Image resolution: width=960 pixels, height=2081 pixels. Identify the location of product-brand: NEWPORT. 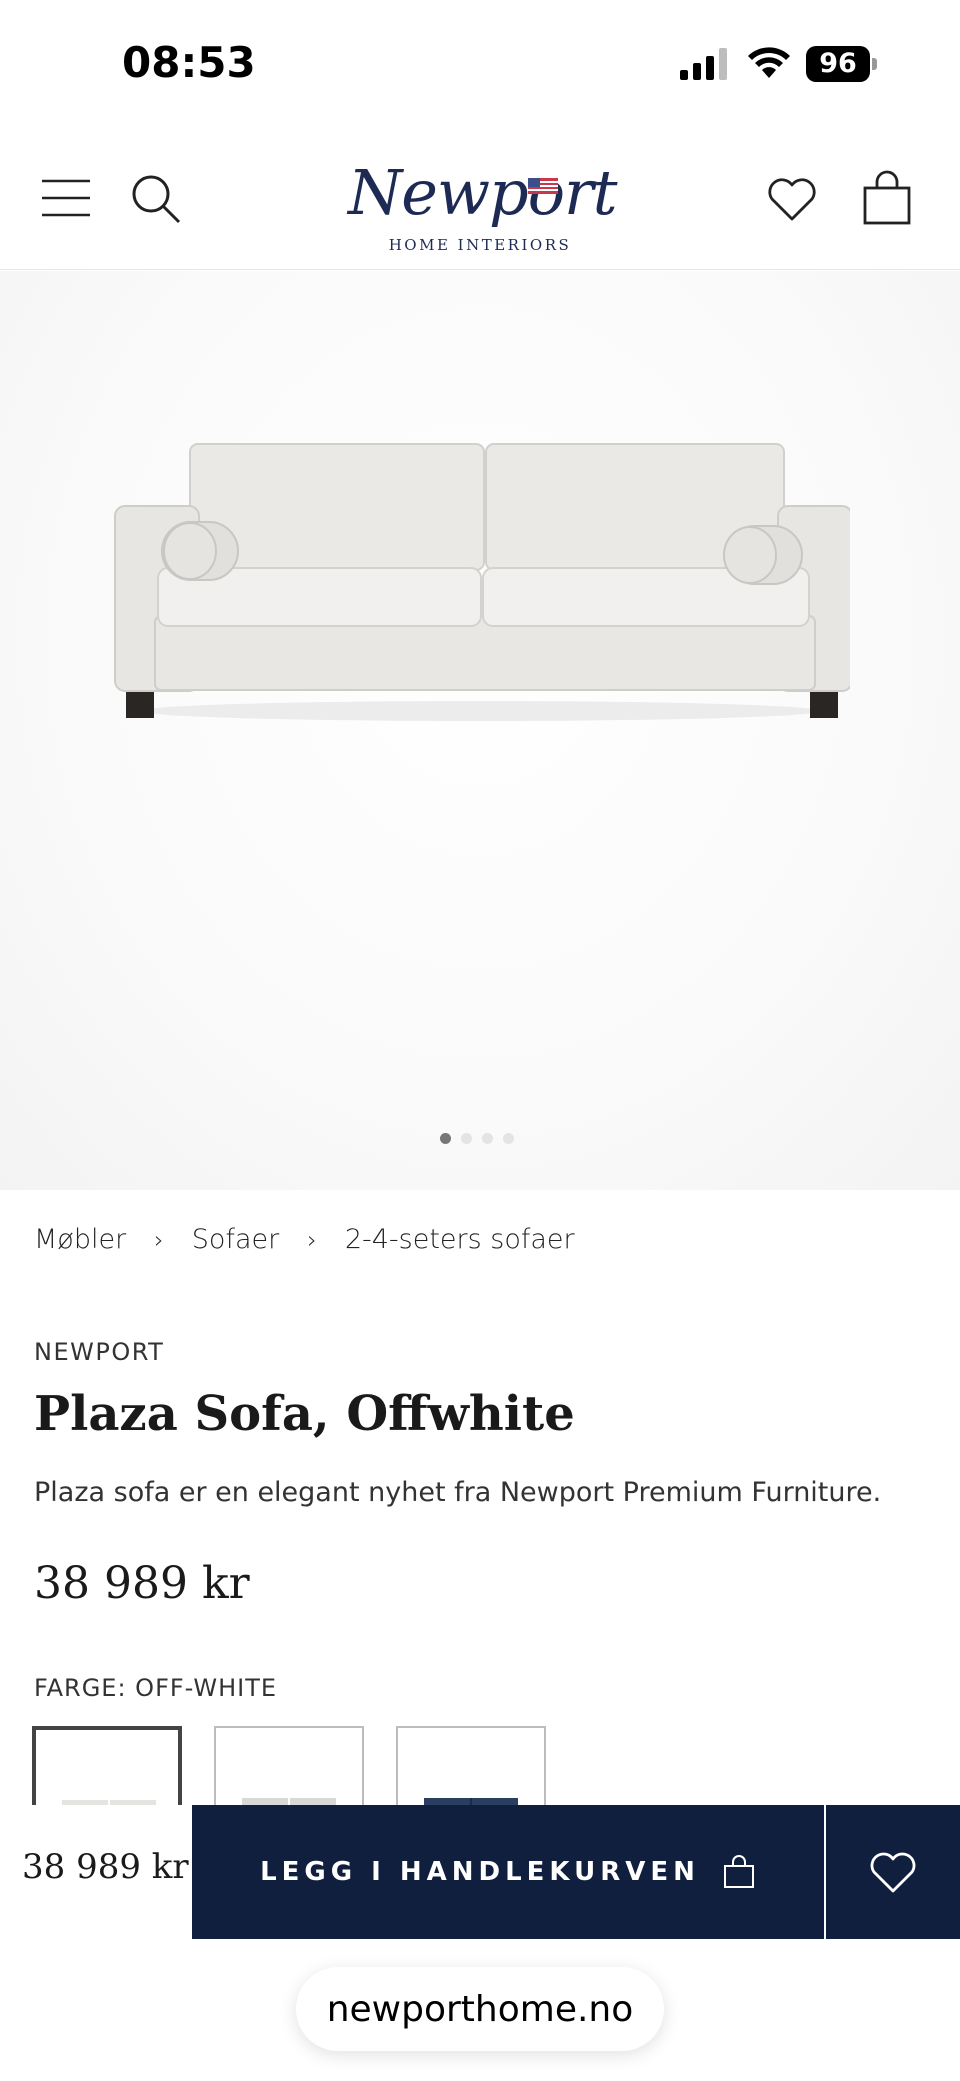
(99, 1352).